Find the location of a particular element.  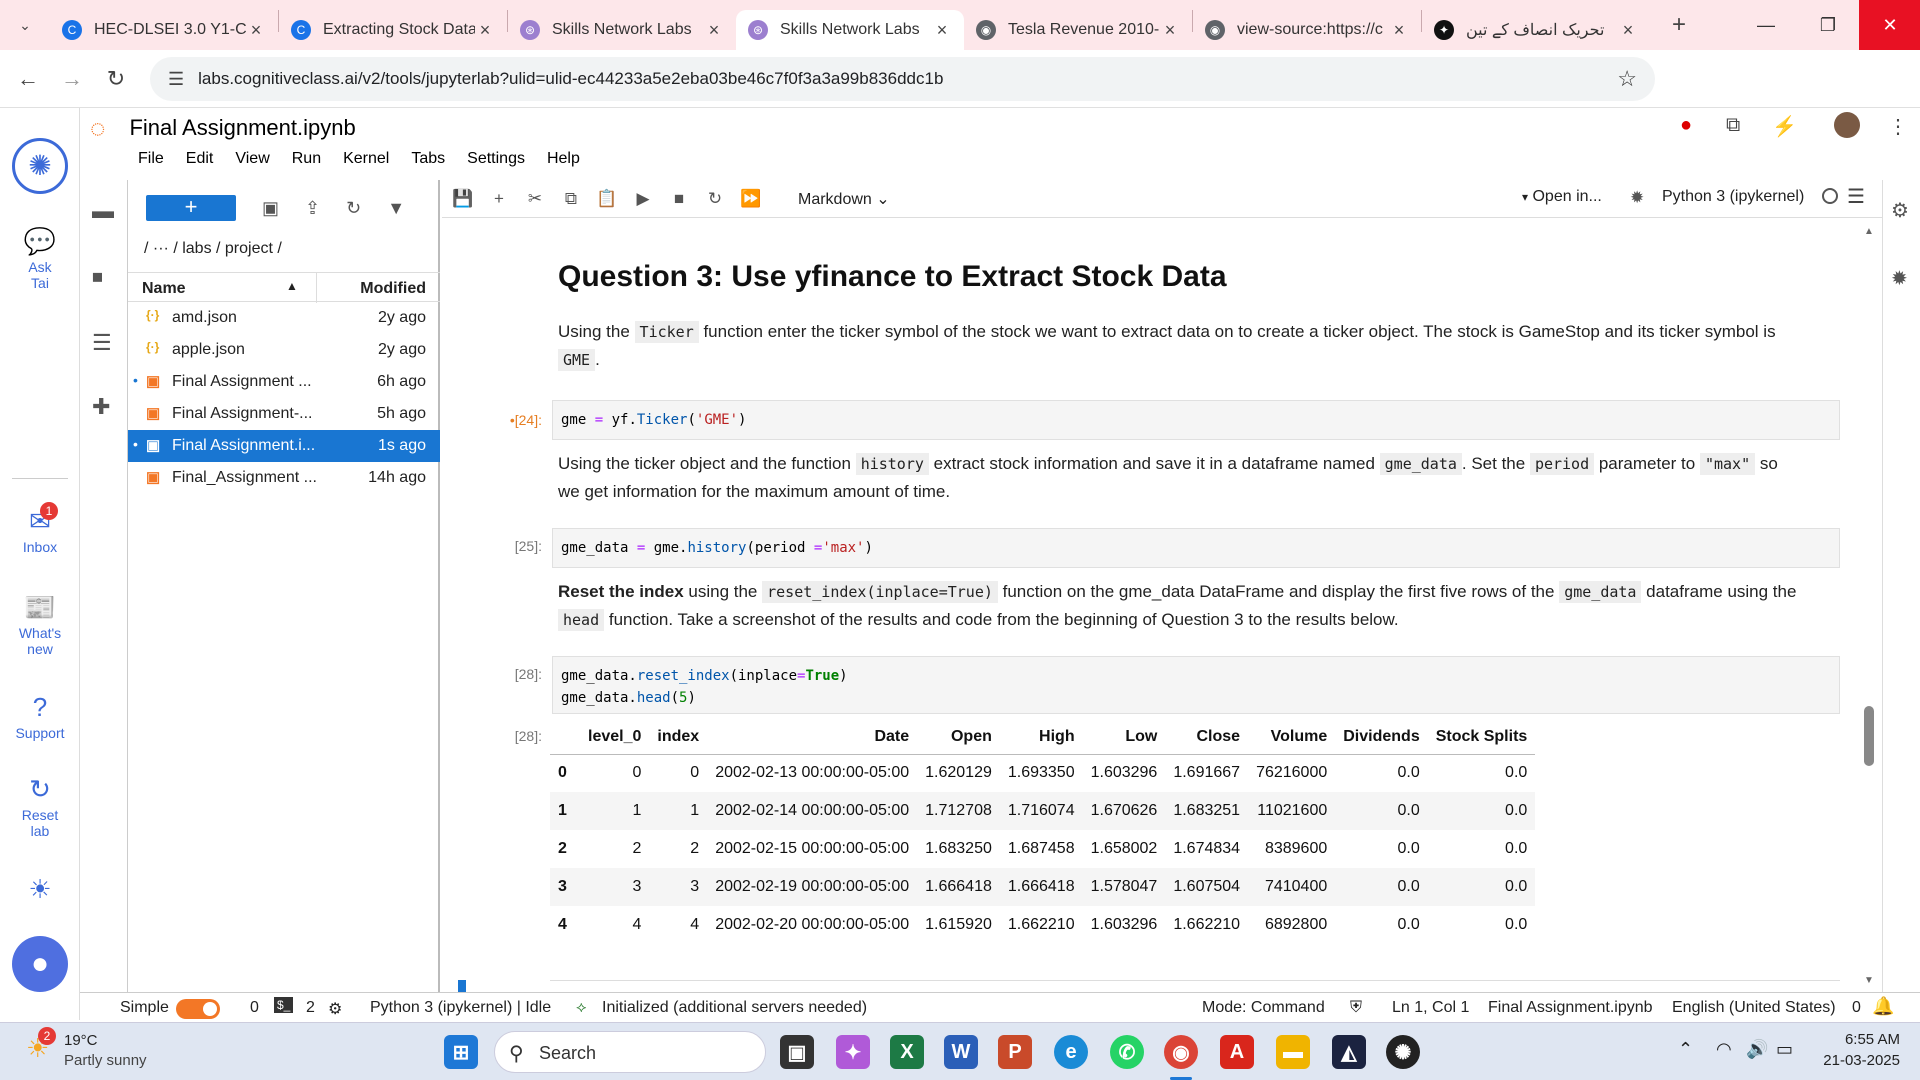

cell-type-select: Markdown ⌄ is located at coordinates (844, 199).